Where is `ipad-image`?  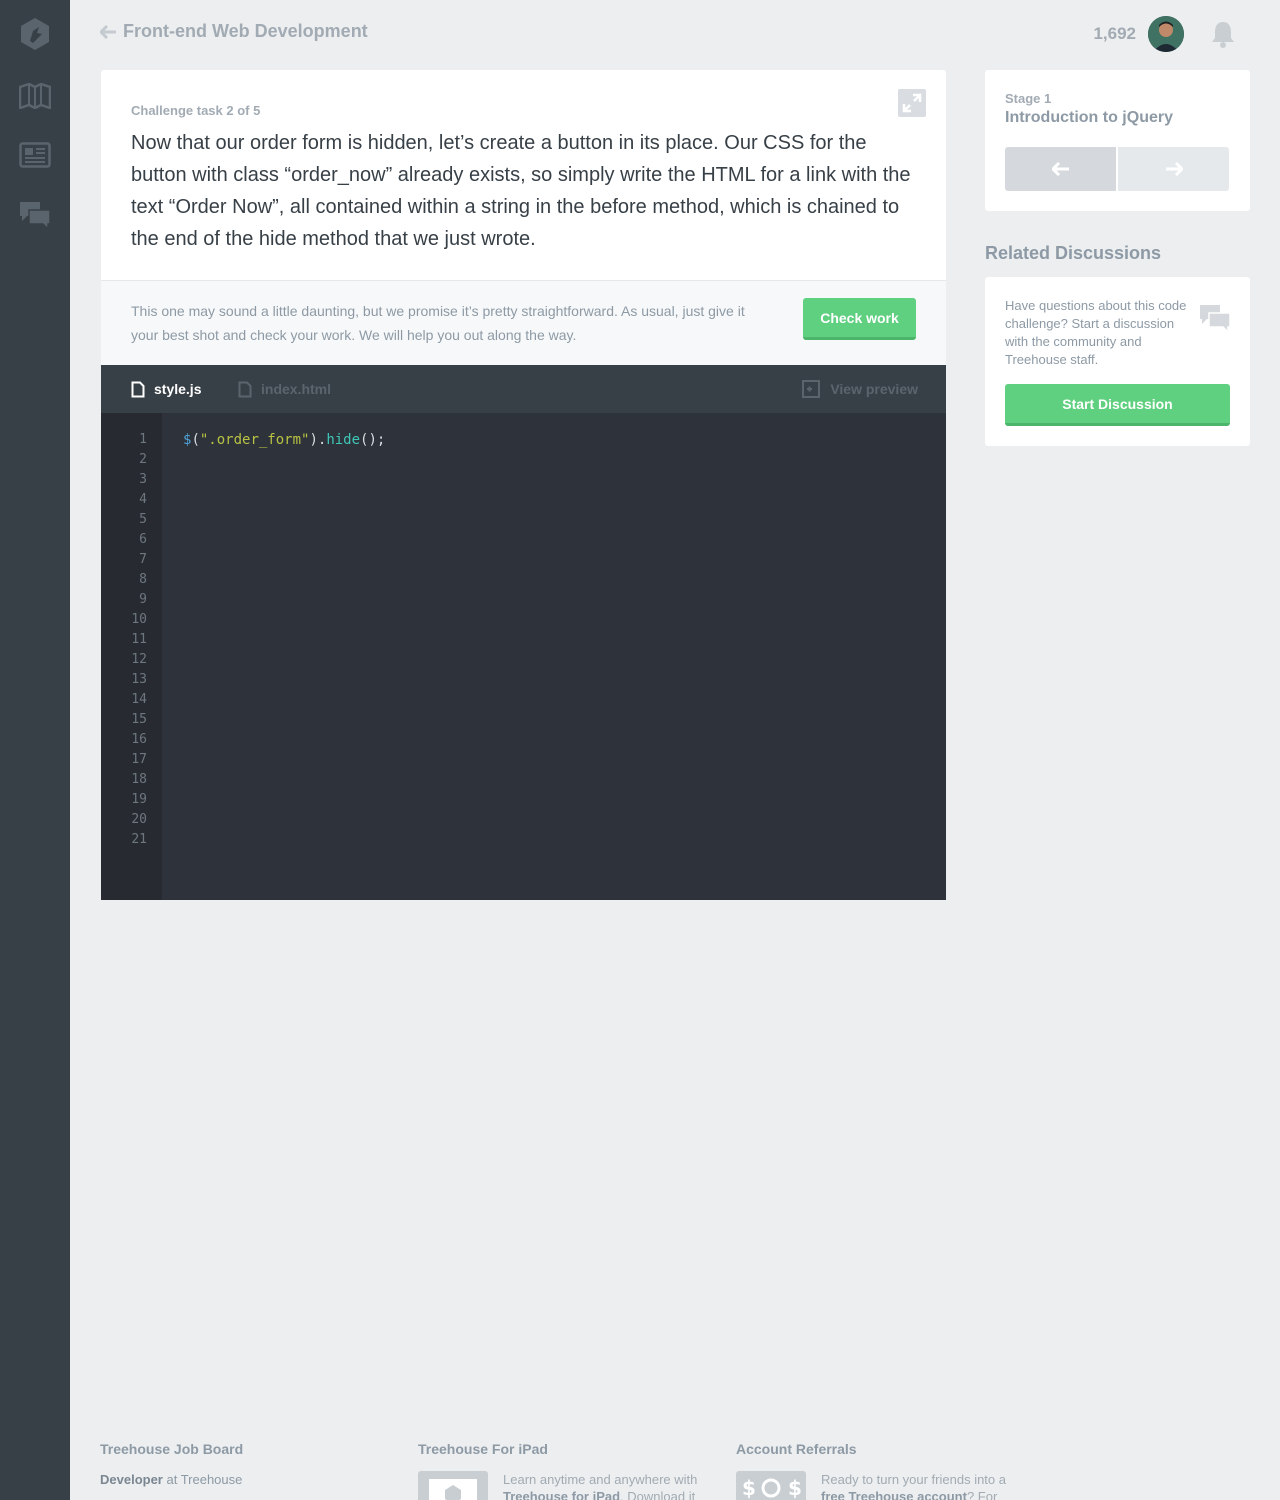
ipad-image is located at coordinates (453, 1485).